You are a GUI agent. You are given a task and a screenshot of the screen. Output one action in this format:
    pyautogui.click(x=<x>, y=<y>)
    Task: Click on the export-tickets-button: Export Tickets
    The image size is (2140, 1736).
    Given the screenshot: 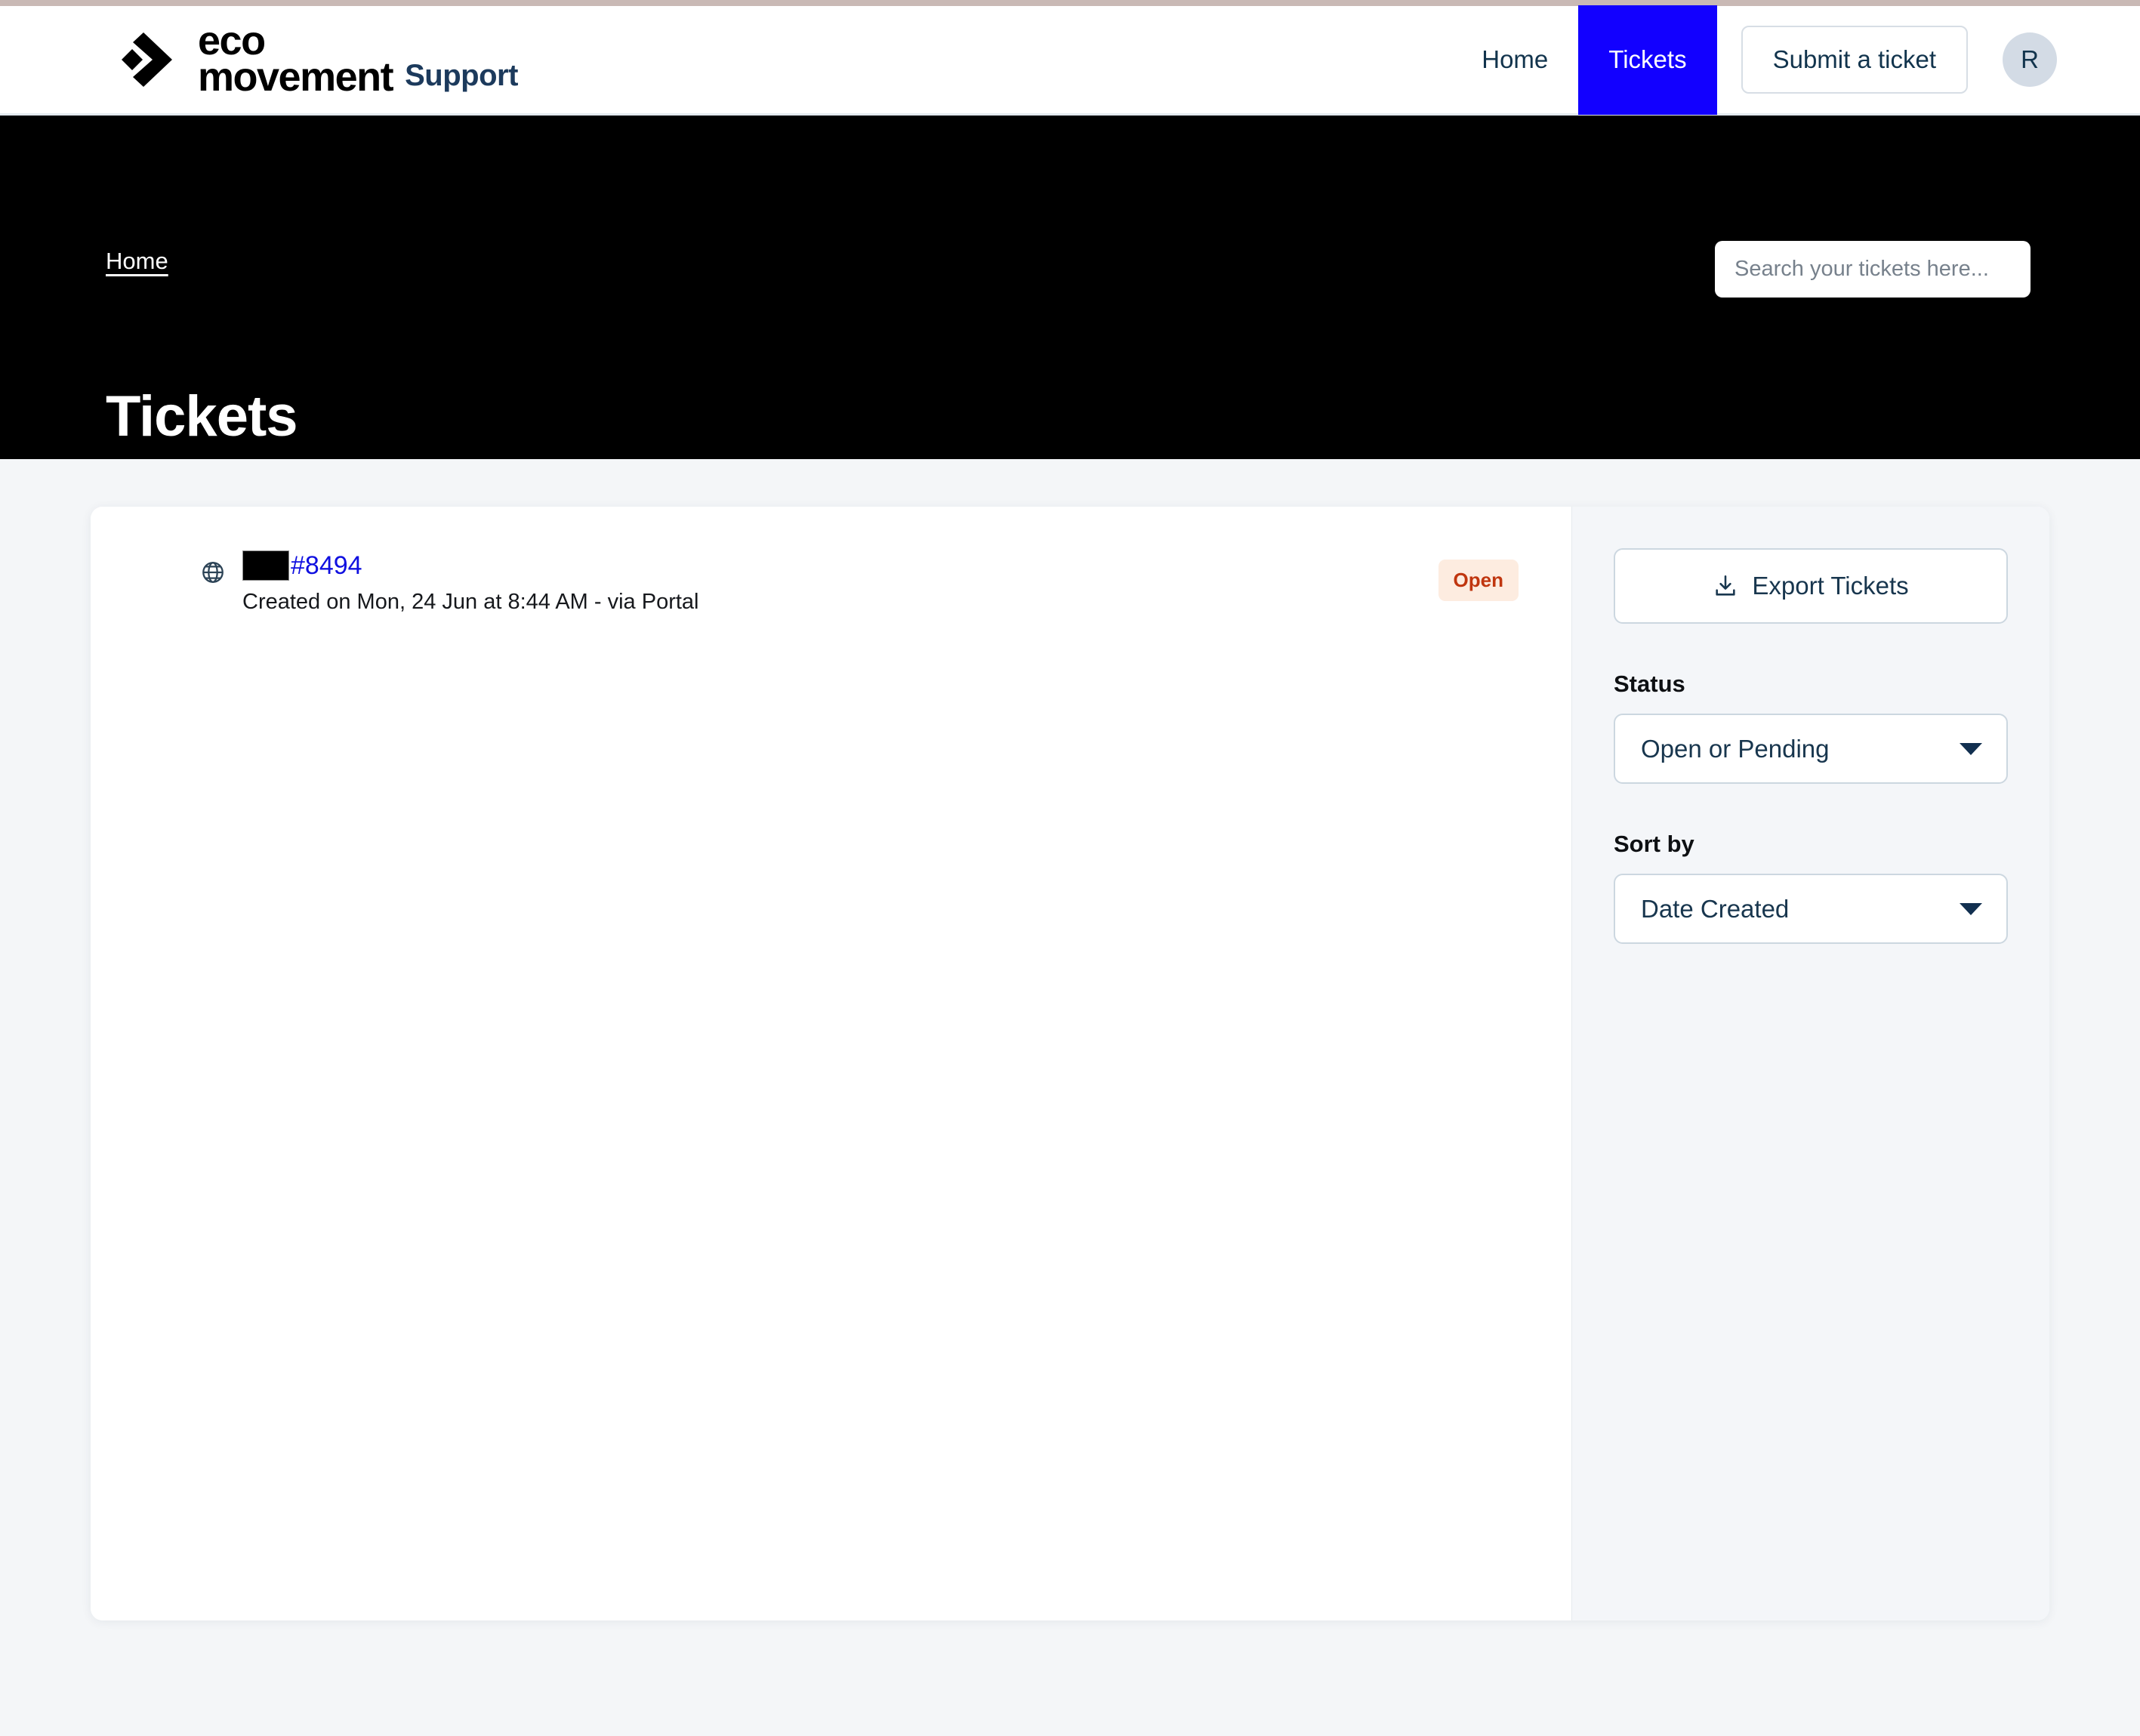 What is the action you would take?
    pyautogui.click(x=1811, y=586)
    